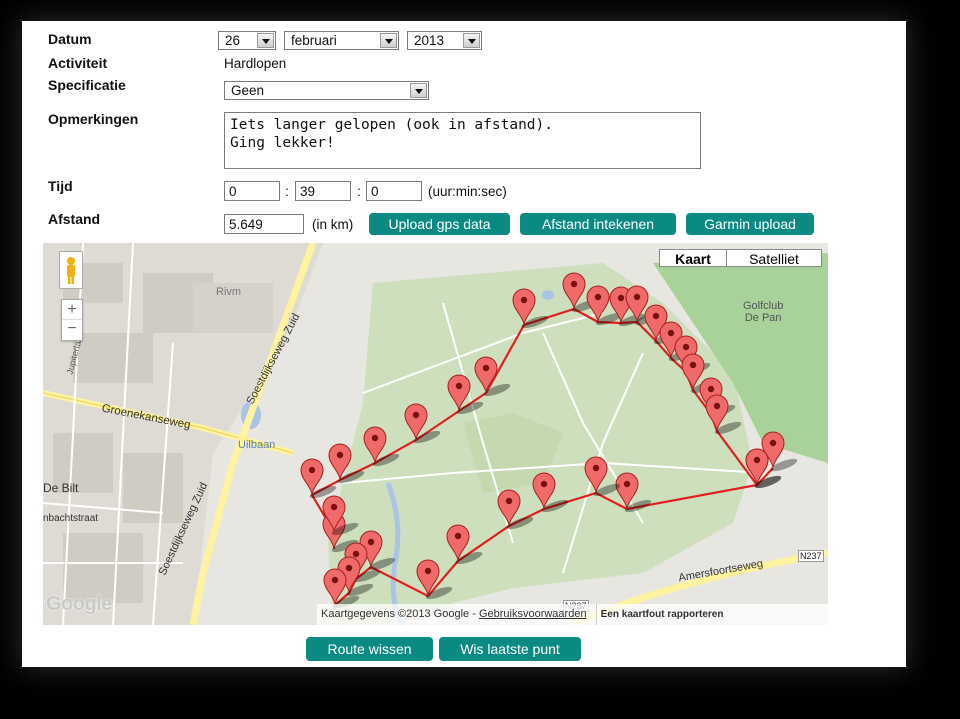  Describe the element at coordinates (72, 329) in the screenshot. I see `zoom-out-button: −` at that location.